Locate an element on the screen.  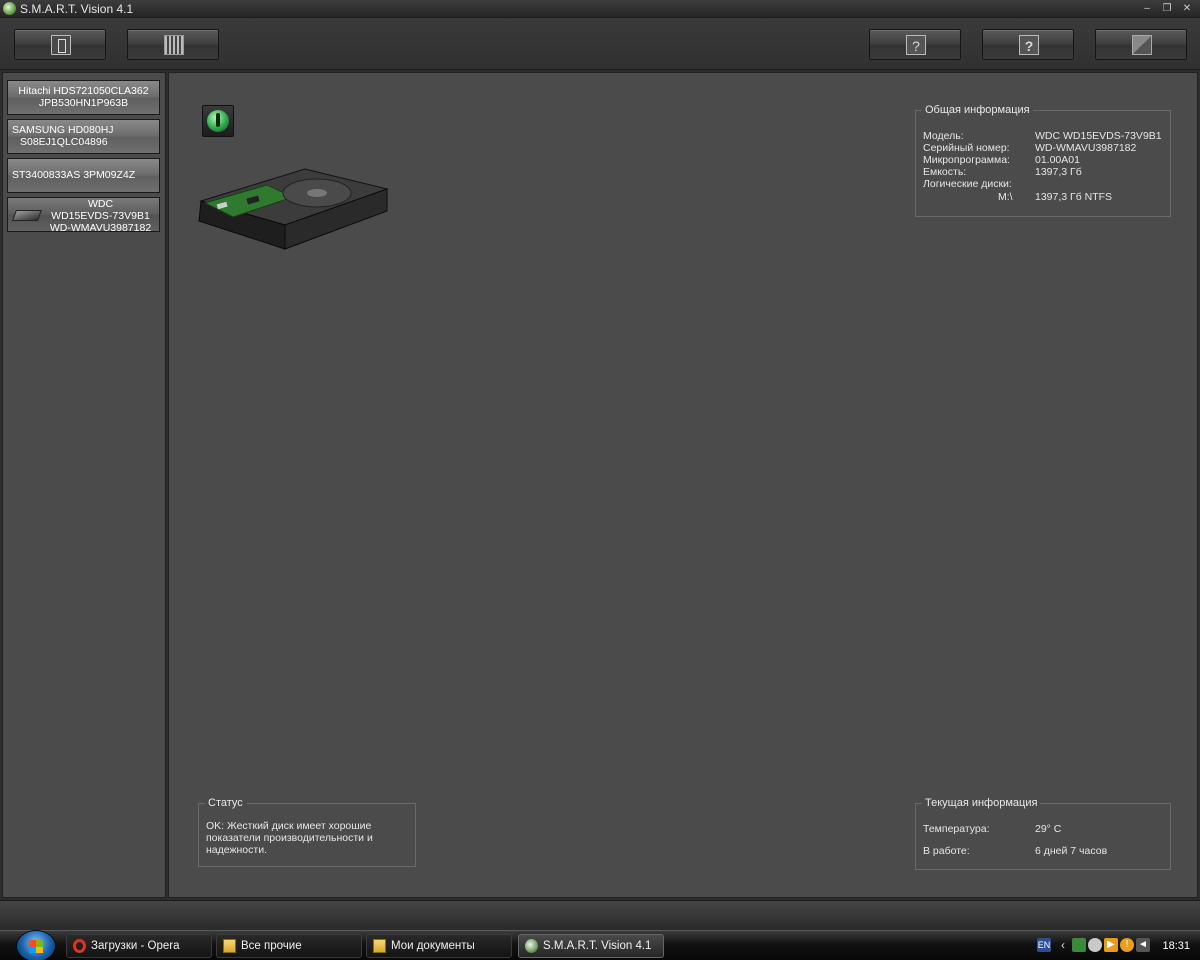
disk-info-button is located at coordinates (60, 44).